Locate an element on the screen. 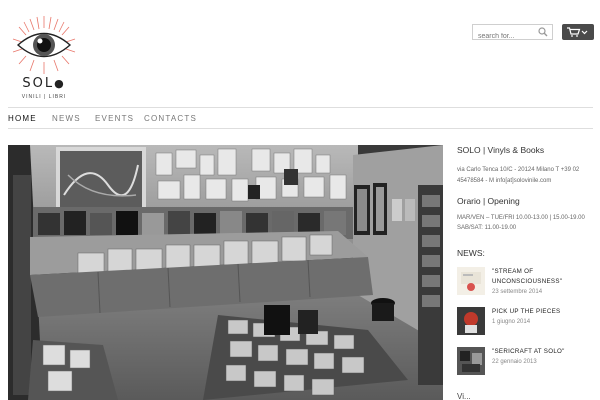 This screenshot has height=400, width=600. store-title: SOLO | Vinyls & Books is located at coordinates (501, 150).